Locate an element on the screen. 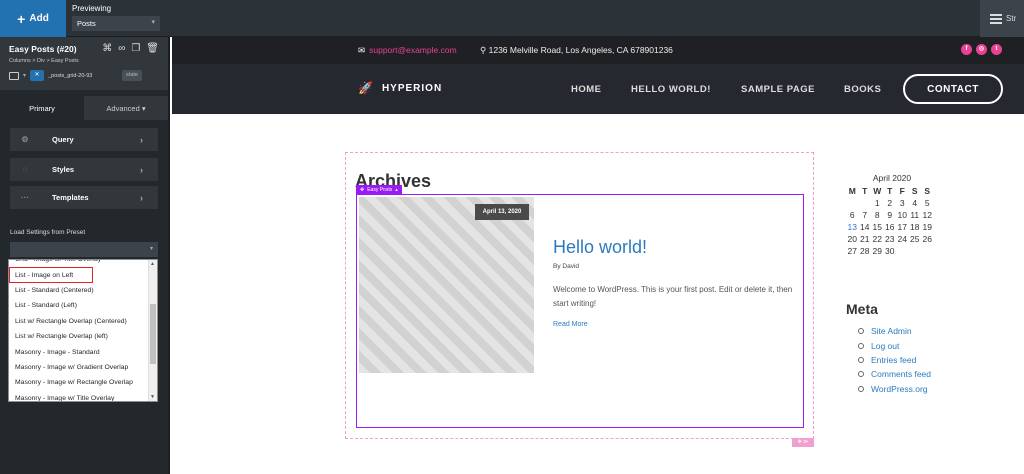  instagram-icon: ◎ is located at coordinates (981, 49).